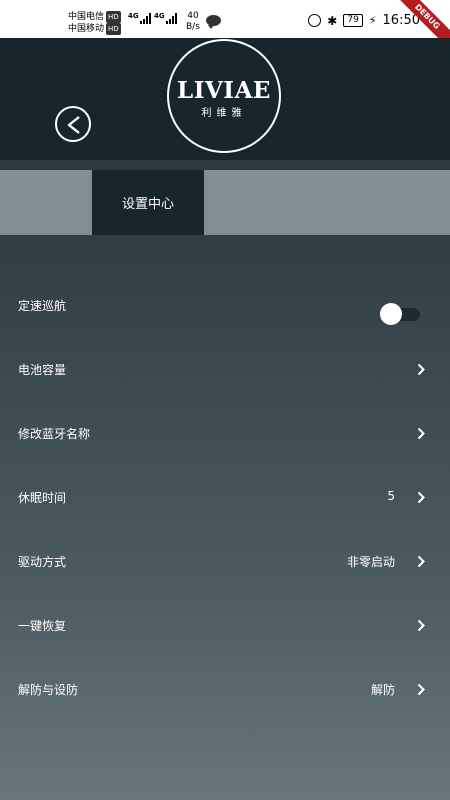  Describe the element at coordinates (113, 29) in the screenshot. I see `hd-badge-2: HD` at that location.